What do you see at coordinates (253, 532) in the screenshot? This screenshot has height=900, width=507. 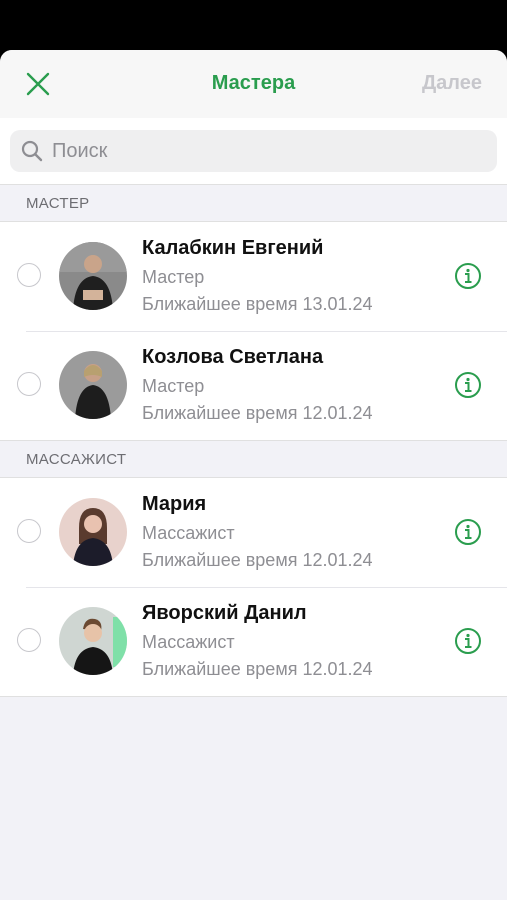 I see `list-item: Мария Массажист Ближайшее время 12.01.24` at bounding box center [253, 532].